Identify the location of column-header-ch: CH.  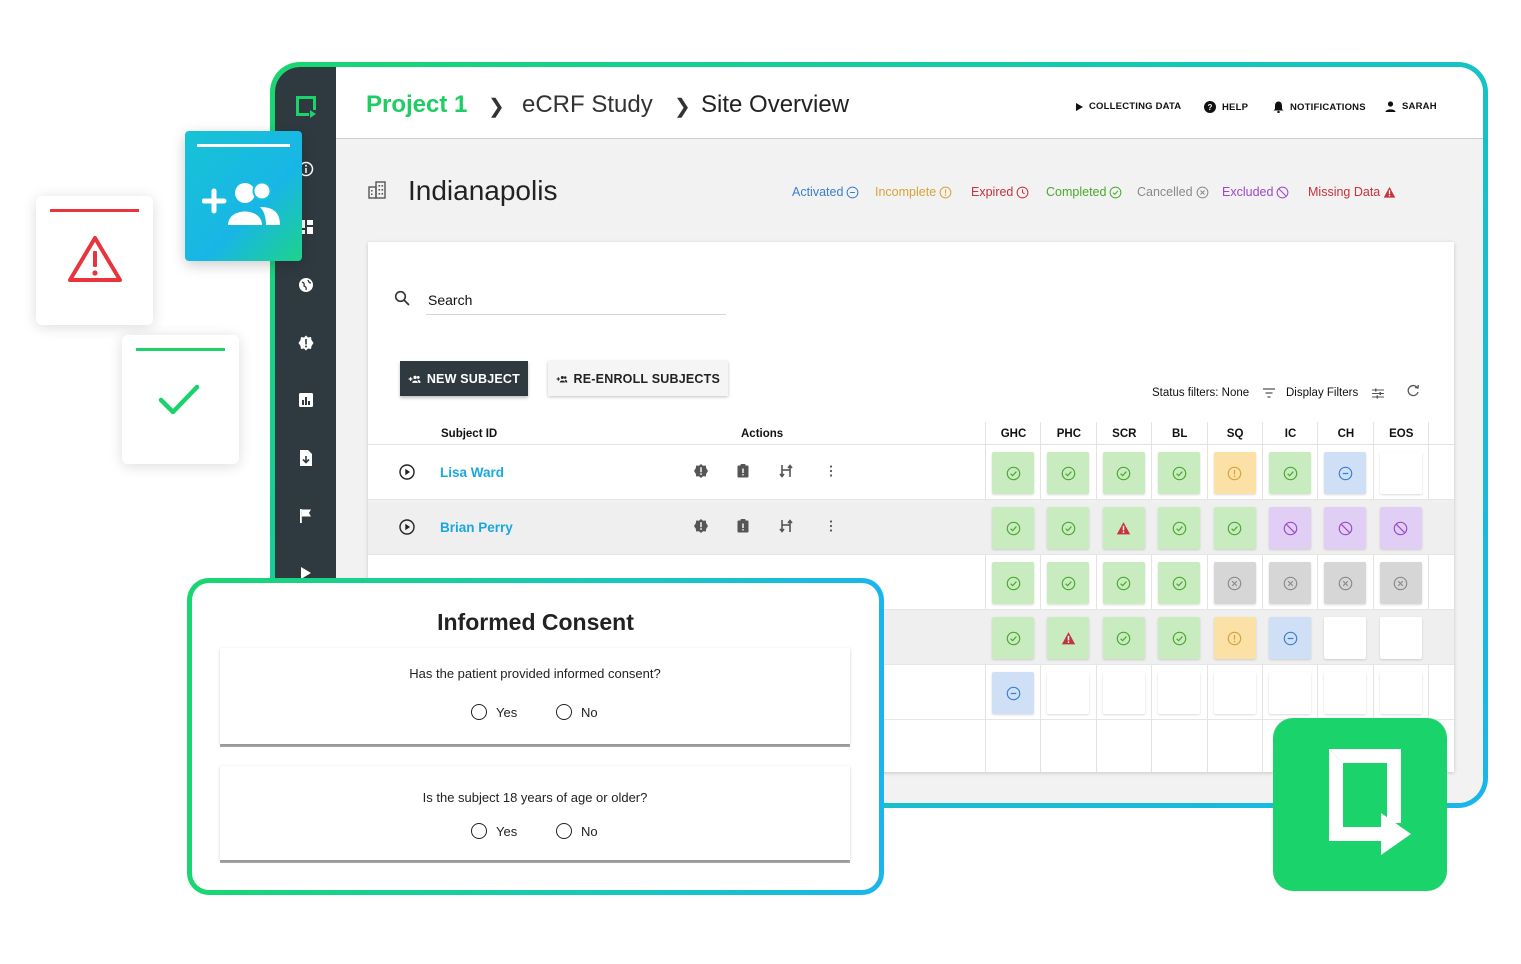
(1345, 434).